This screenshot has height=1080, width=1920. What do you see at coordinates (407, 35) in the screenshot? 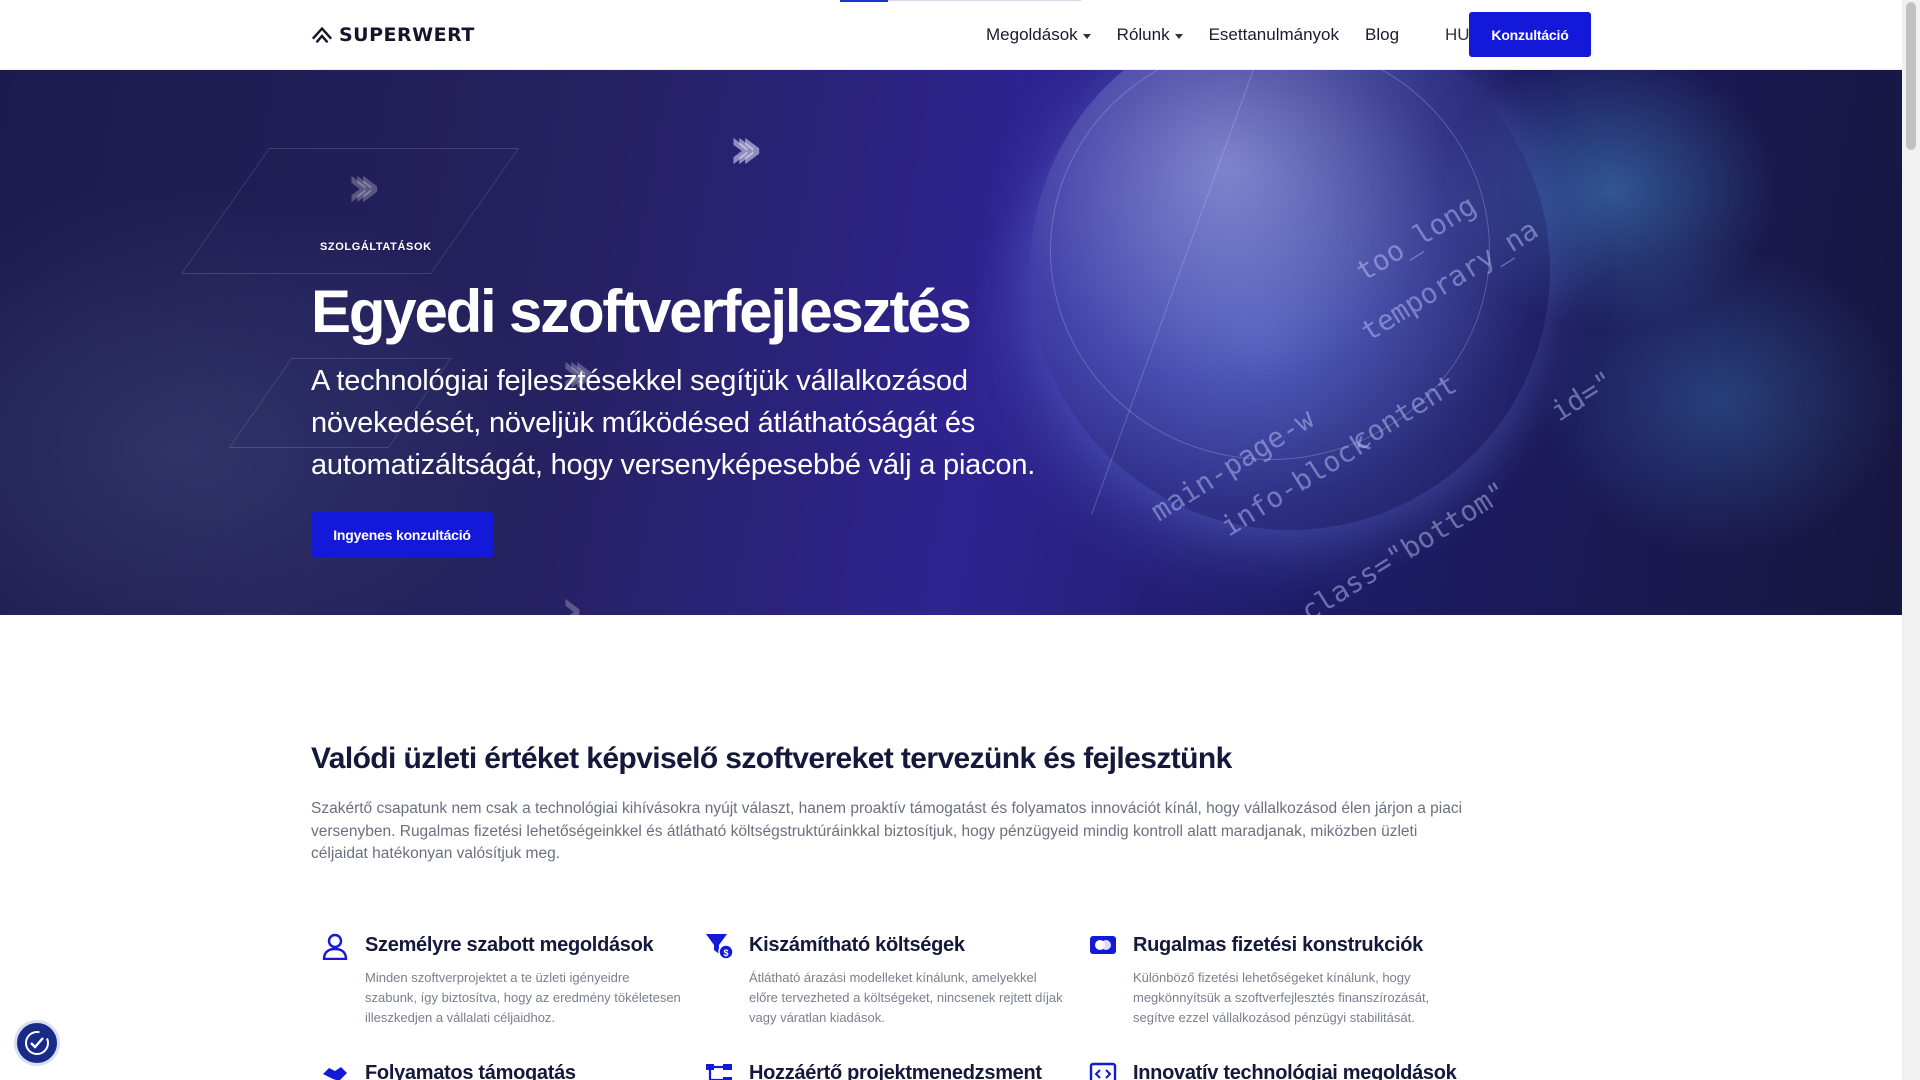
I see `brand-name: SUPERWERT` at bounding box center [407, 35].